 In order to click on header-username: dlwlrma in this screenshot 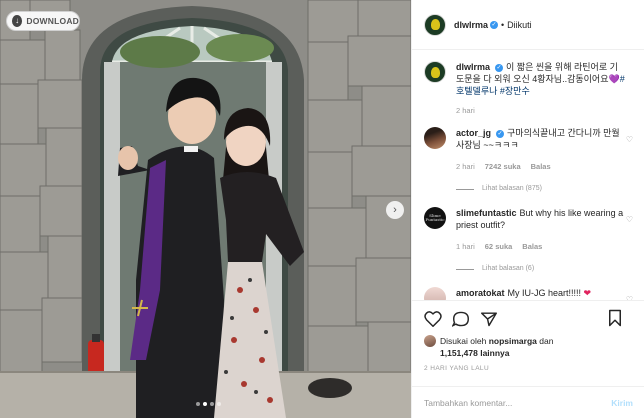, I will do `click(471, 25)`.